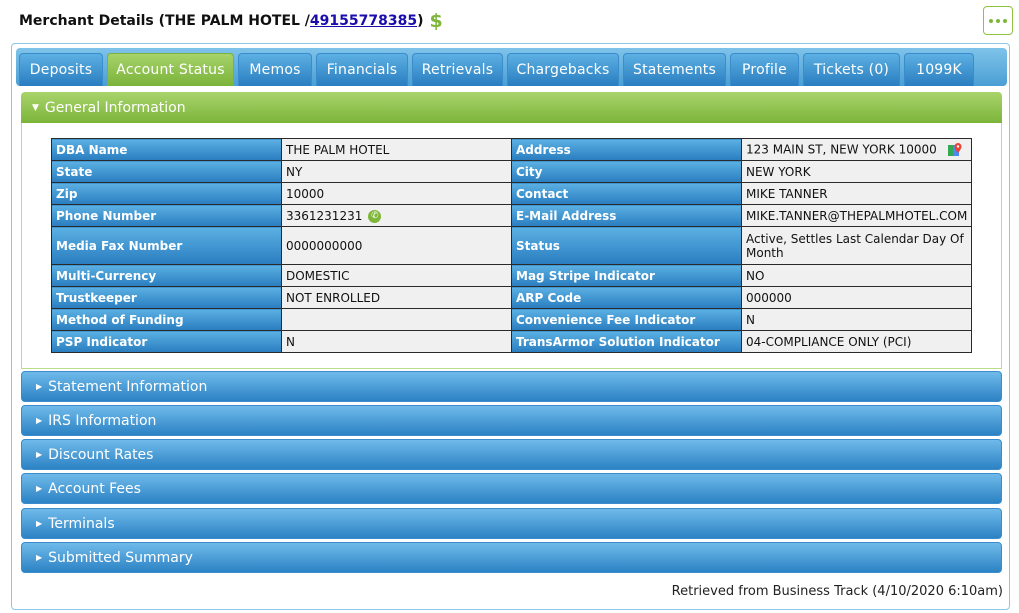 The height and width of the screenshot is (613, 1019). I want to click on section-terminals: ▶ Terminals, so click(511, 523).